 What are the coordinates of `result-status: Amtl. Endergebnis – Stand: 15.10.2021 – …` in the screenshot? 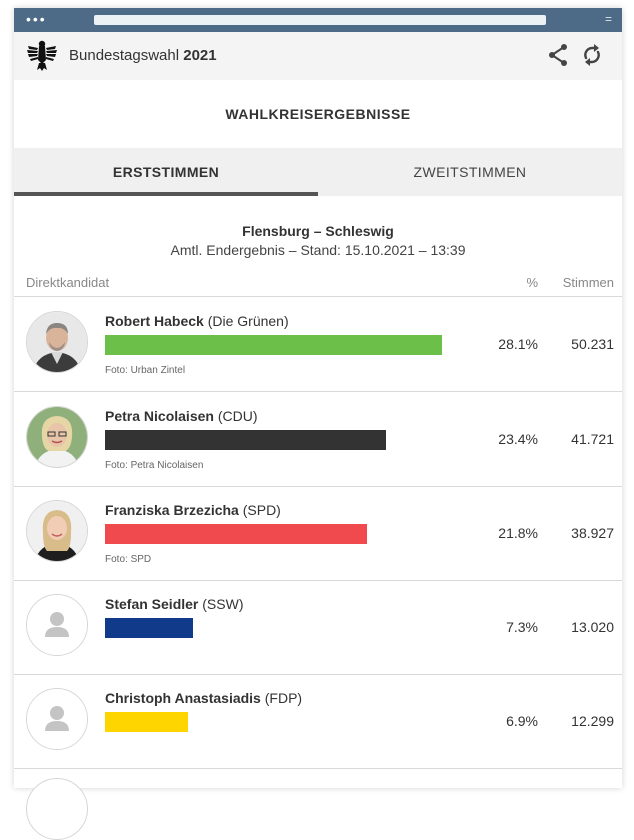 It's located at (318, 250).